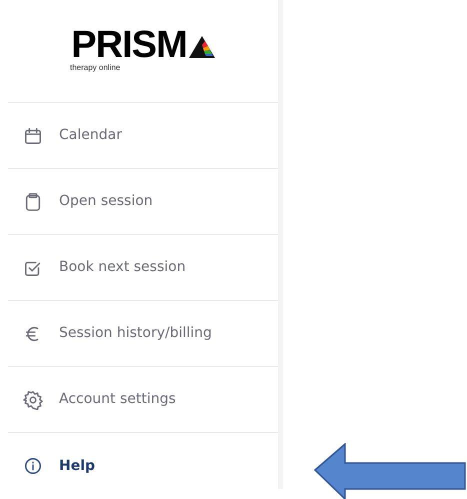 This screenshot has height=499, width=467. What do you see at coordinates (143, 466) in the screenshot?
I see `menu-item: Help` at bounding box center [143, 466].